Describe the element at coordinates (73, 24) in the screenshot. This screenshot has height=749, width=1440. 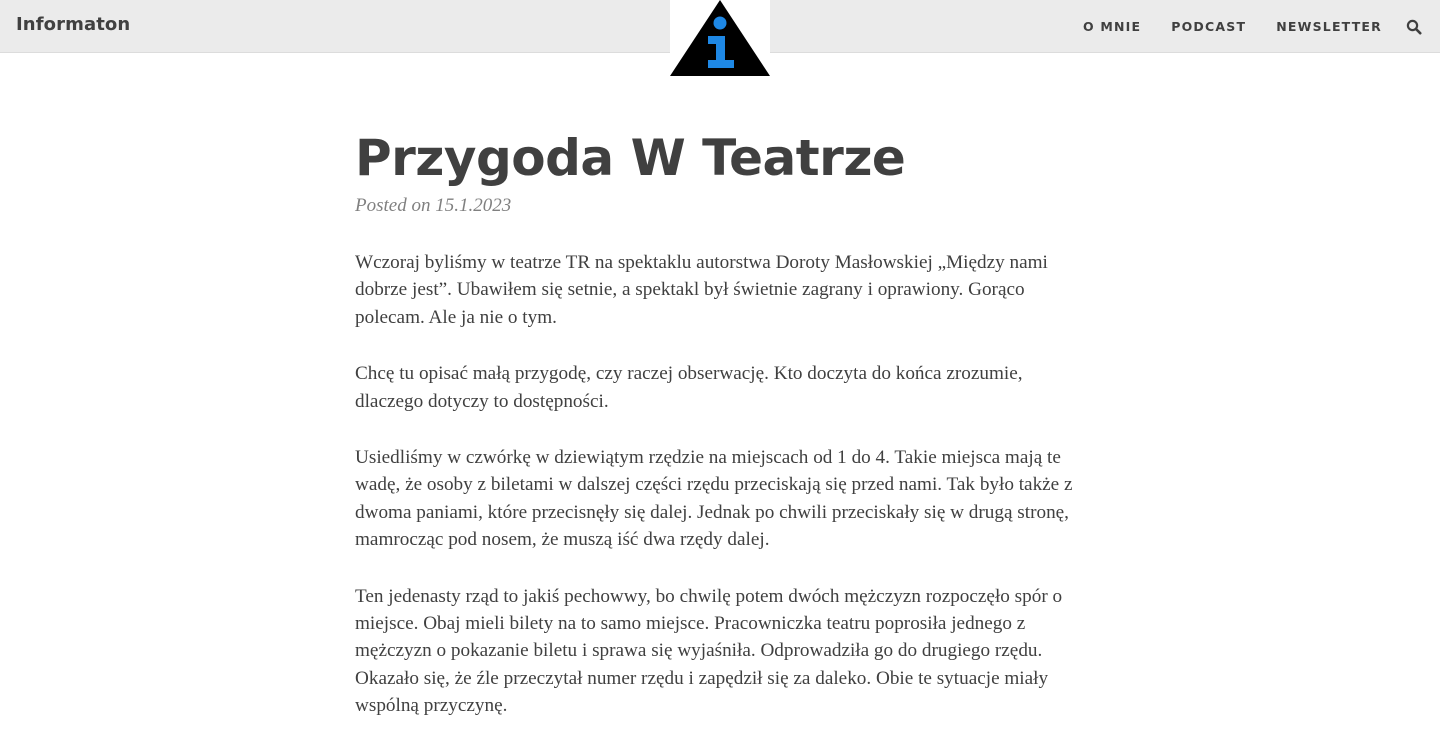
I see `site-brand-link: Informaton` at that location.